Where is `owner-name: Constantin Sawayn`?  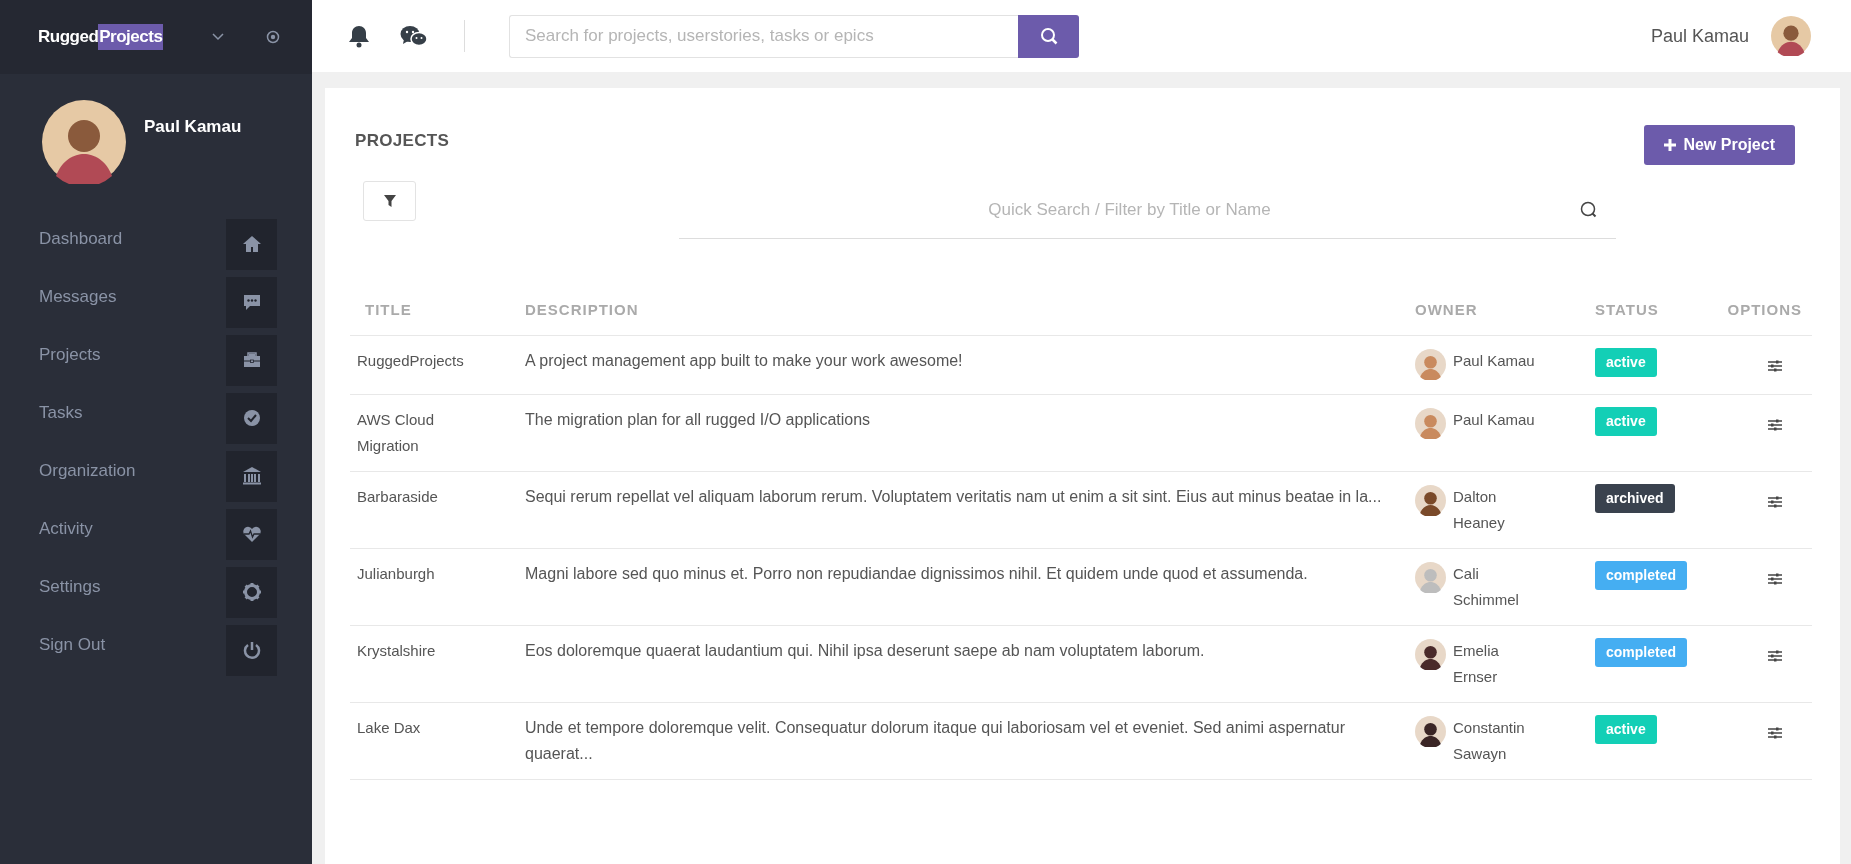 owner-name: Constantin Sawayn is located at coordinates (1489, 741).